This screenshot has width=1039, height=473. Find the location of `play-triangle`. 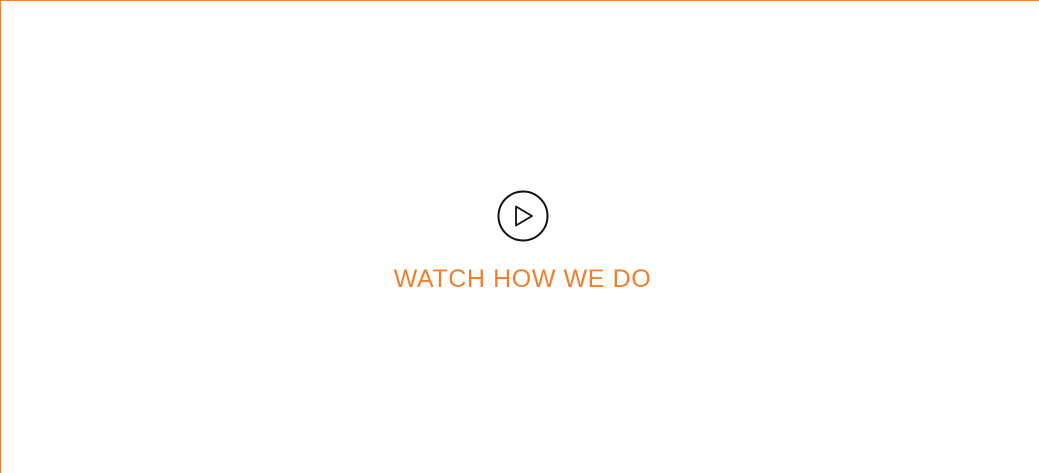

play-triangle is located at coordinates (523, 216).